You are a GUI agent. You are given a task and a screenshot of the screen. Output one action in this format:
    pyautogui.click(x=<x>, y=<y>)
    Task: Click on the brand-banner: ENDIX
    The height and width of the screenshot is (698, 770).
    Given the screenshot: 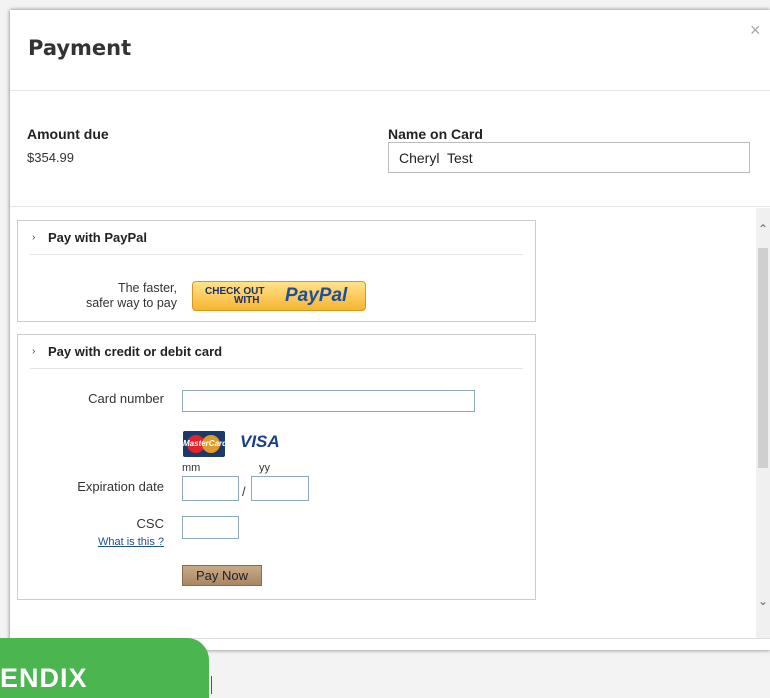 What is the action you would take?
    pyautogui.click(x=104, y=668)
    